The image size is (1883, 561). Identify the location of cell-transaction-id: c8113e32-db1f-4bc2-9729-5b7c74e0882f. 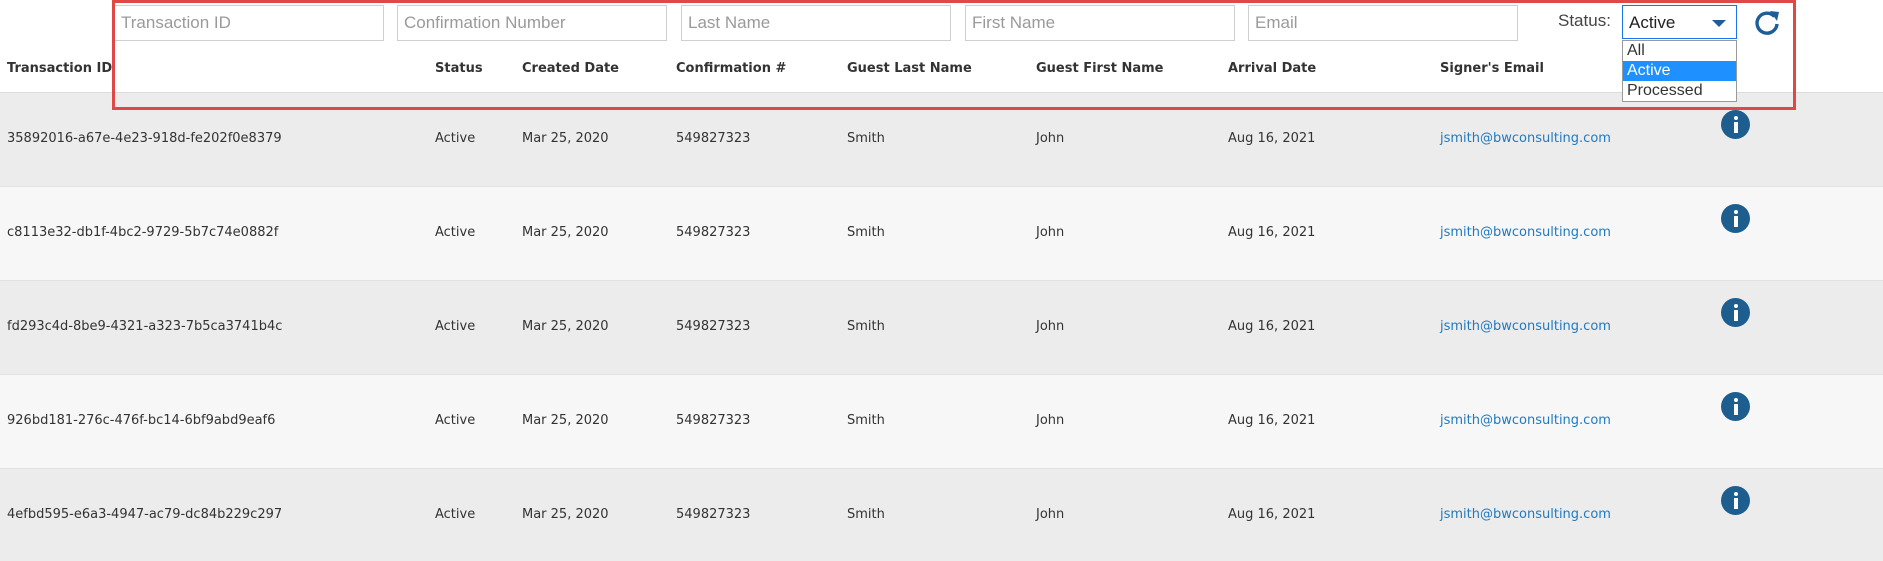
(143, 232).